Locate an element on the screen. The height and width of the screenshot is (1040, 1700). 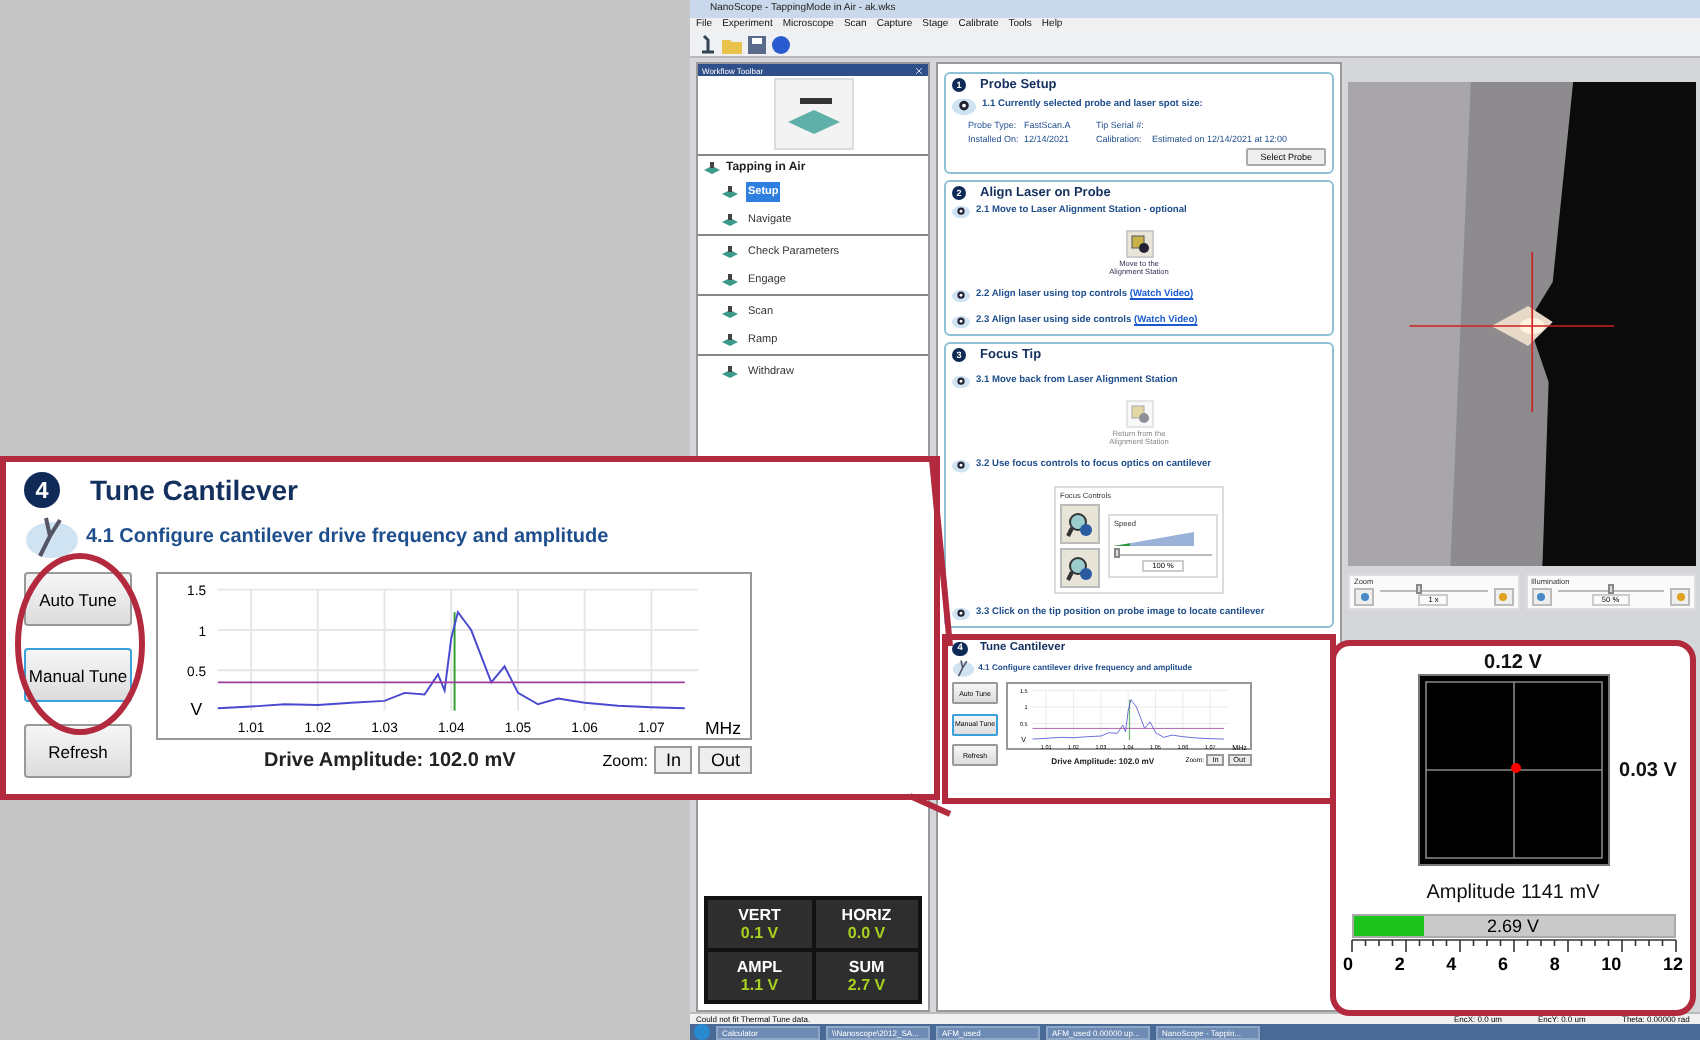
section-title: Tune Cantilever is located at coordinates (194, 490).